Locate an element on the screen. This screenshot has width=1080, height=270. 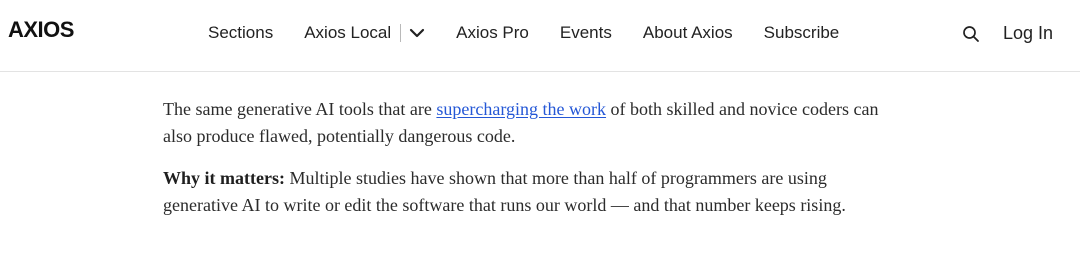
axios-logo: AXIOS is located at coordinates (41, 30).